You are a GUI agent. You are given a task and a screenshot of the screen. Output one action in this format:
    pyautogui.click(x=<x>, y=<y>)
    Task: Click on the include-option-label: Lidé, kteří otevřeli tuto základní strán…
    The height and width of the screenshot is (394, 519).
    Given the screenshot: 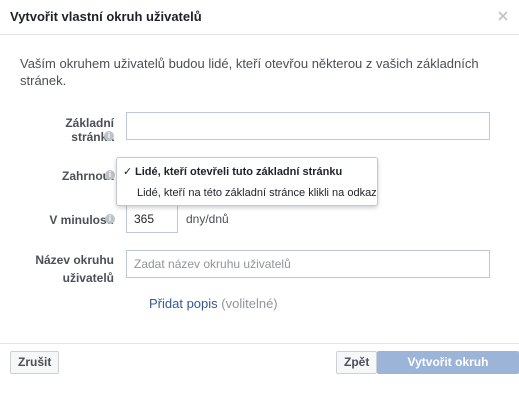 What is the action you would take?
    pyautogui.click(x=239, y=172)
    